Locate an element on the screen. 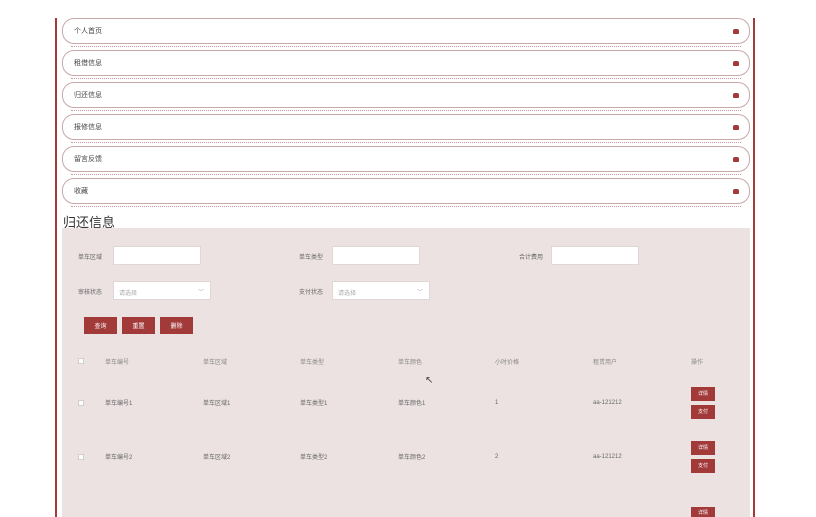 This screenshot has height=517, width=816. frame-left-border is located at coordinates (56, 267).